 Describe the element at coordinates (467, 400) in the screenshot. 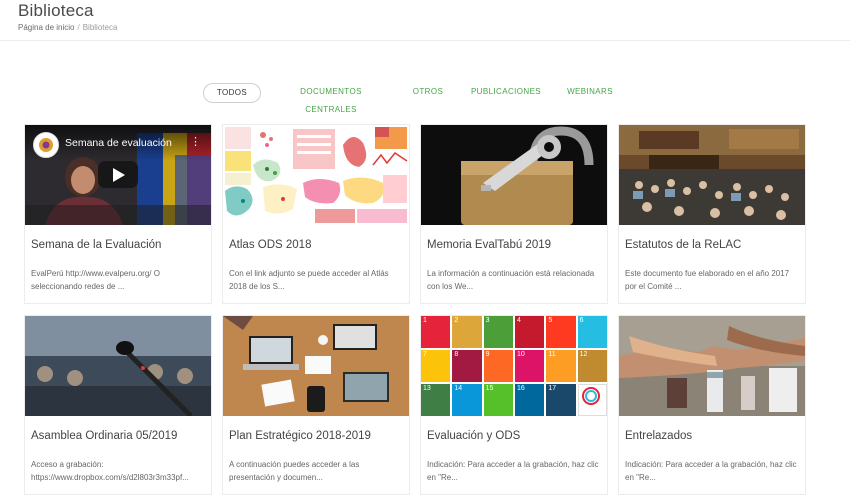

I see `sdg-tile-14: 14` at that location.